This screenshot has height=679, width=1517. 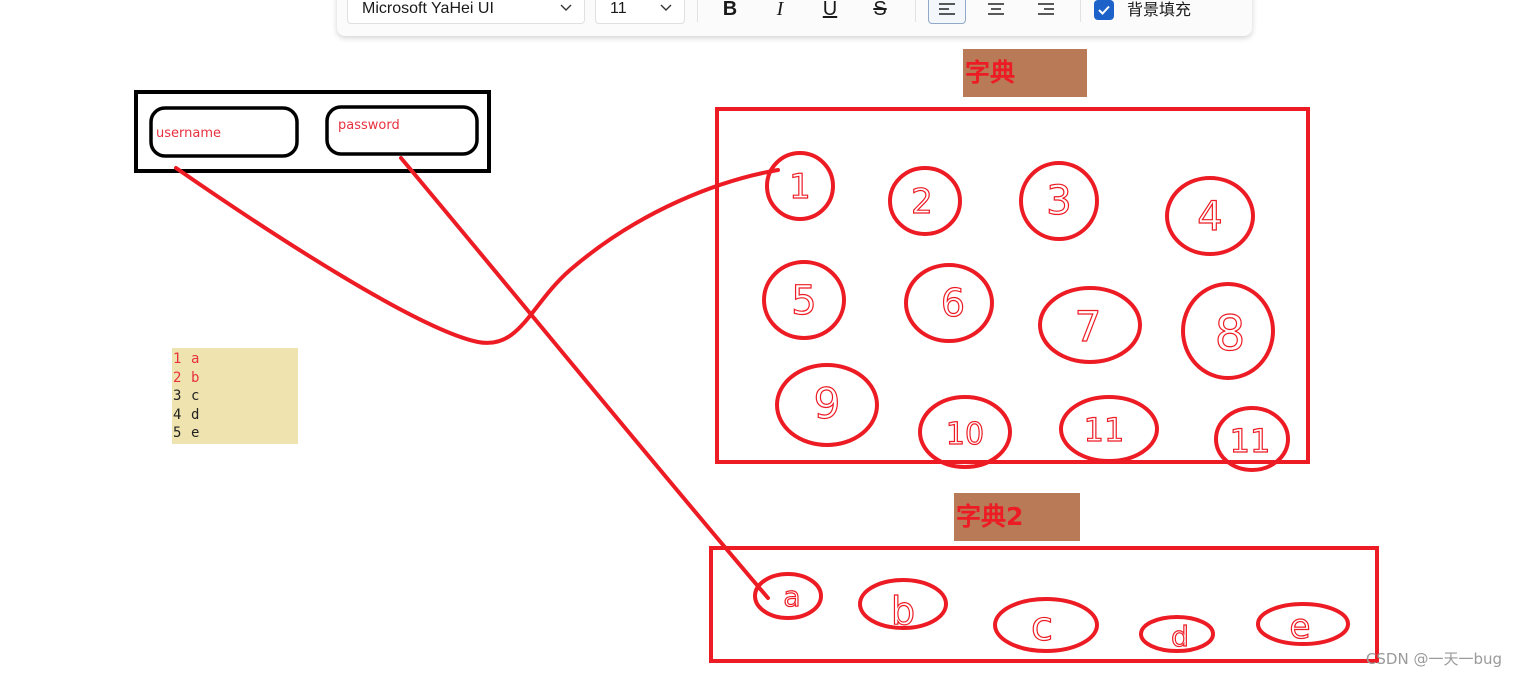 I want to click on align-left-button, so click(x=947, y=12).